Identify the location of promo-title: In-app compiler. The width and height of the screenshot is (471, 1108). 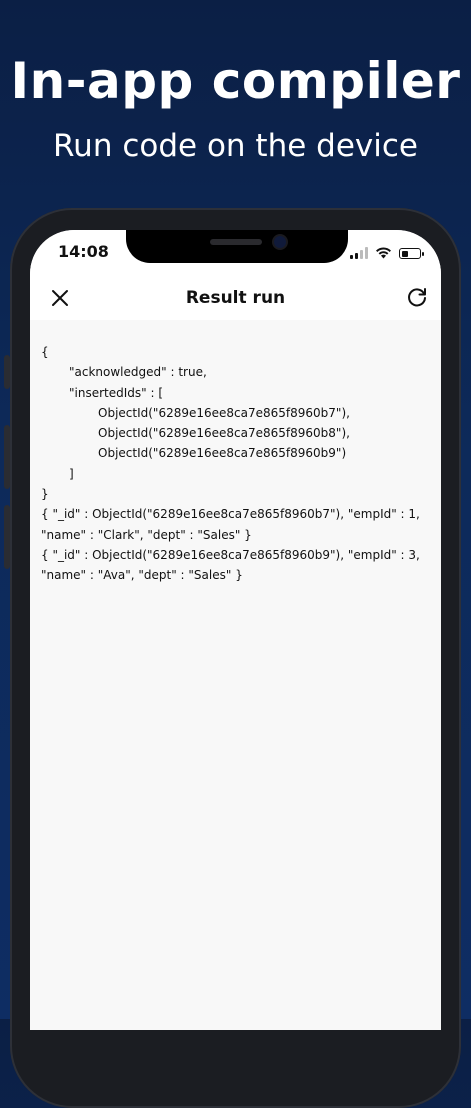
(235, 81).